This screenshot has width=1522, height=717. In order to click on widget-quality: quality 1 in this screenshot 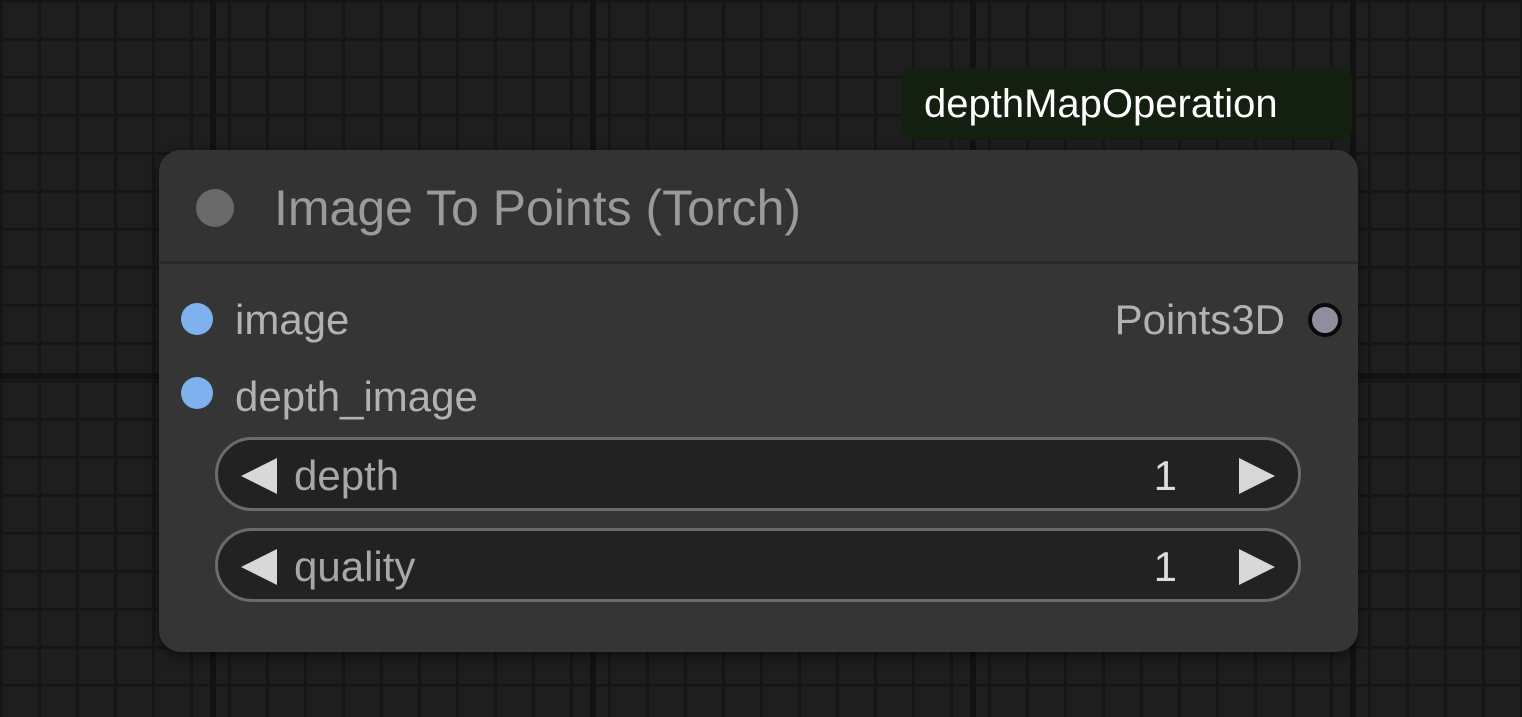, I will do `click(758, 565)`.